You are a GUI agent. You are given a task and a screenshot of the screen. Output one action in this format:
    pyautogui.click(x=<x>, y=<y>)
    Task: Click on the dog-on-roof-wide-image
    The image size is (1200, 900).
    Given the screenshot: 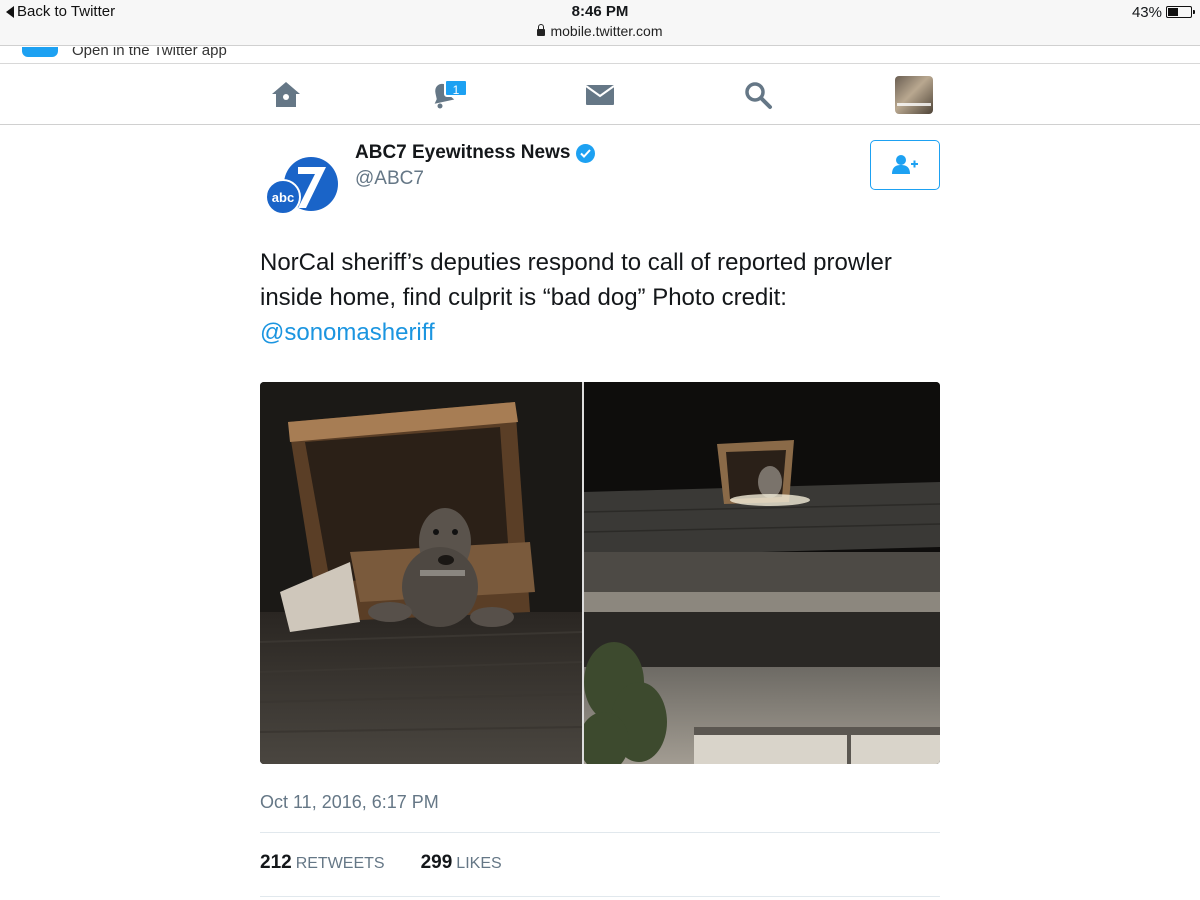 What is the action you would take?
    pyautogui.click(x=762, y=573)
    